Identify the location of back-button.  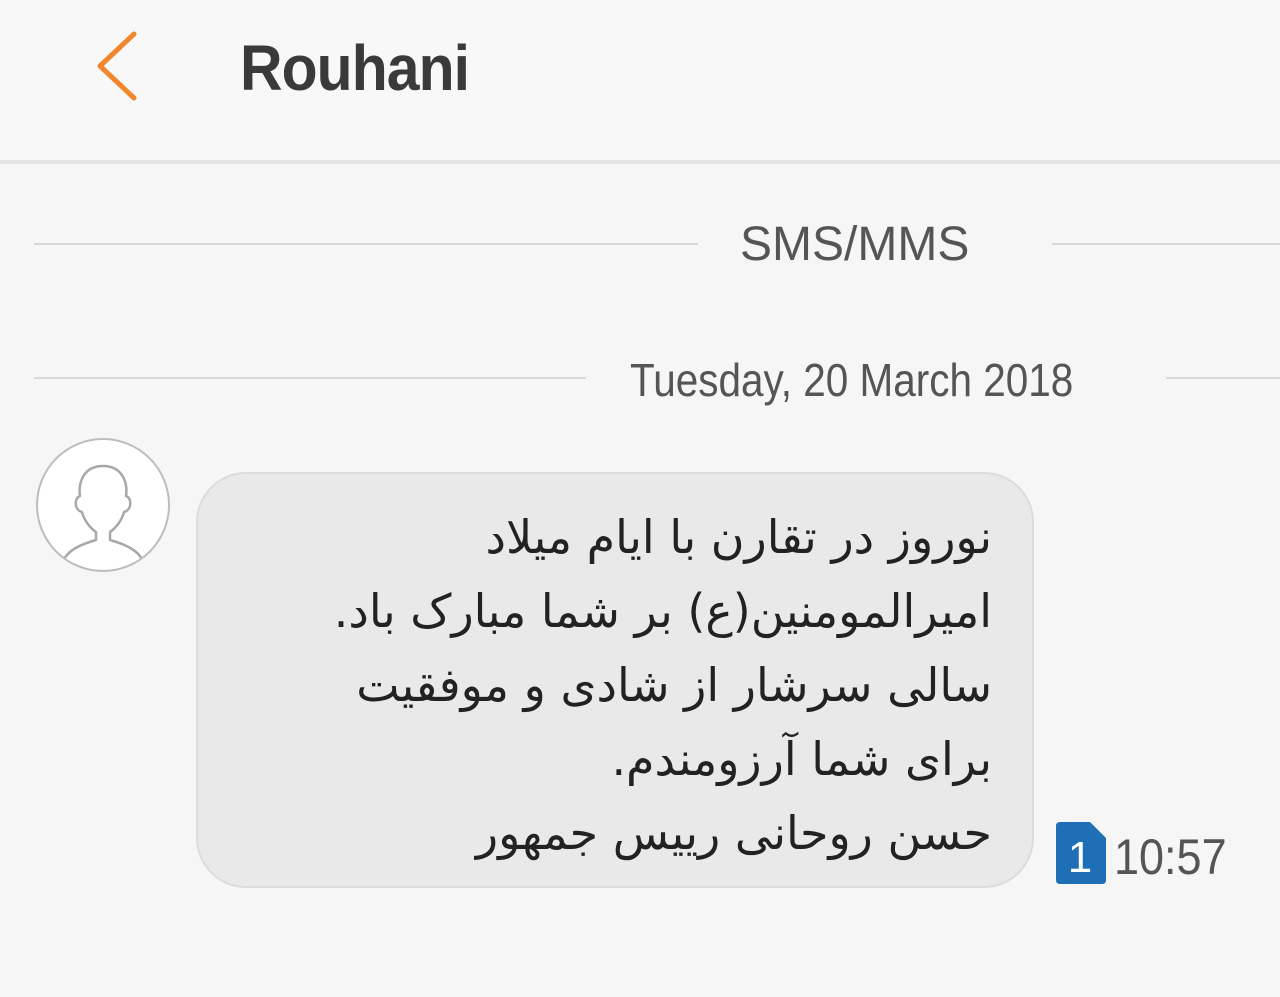
(123, 66).